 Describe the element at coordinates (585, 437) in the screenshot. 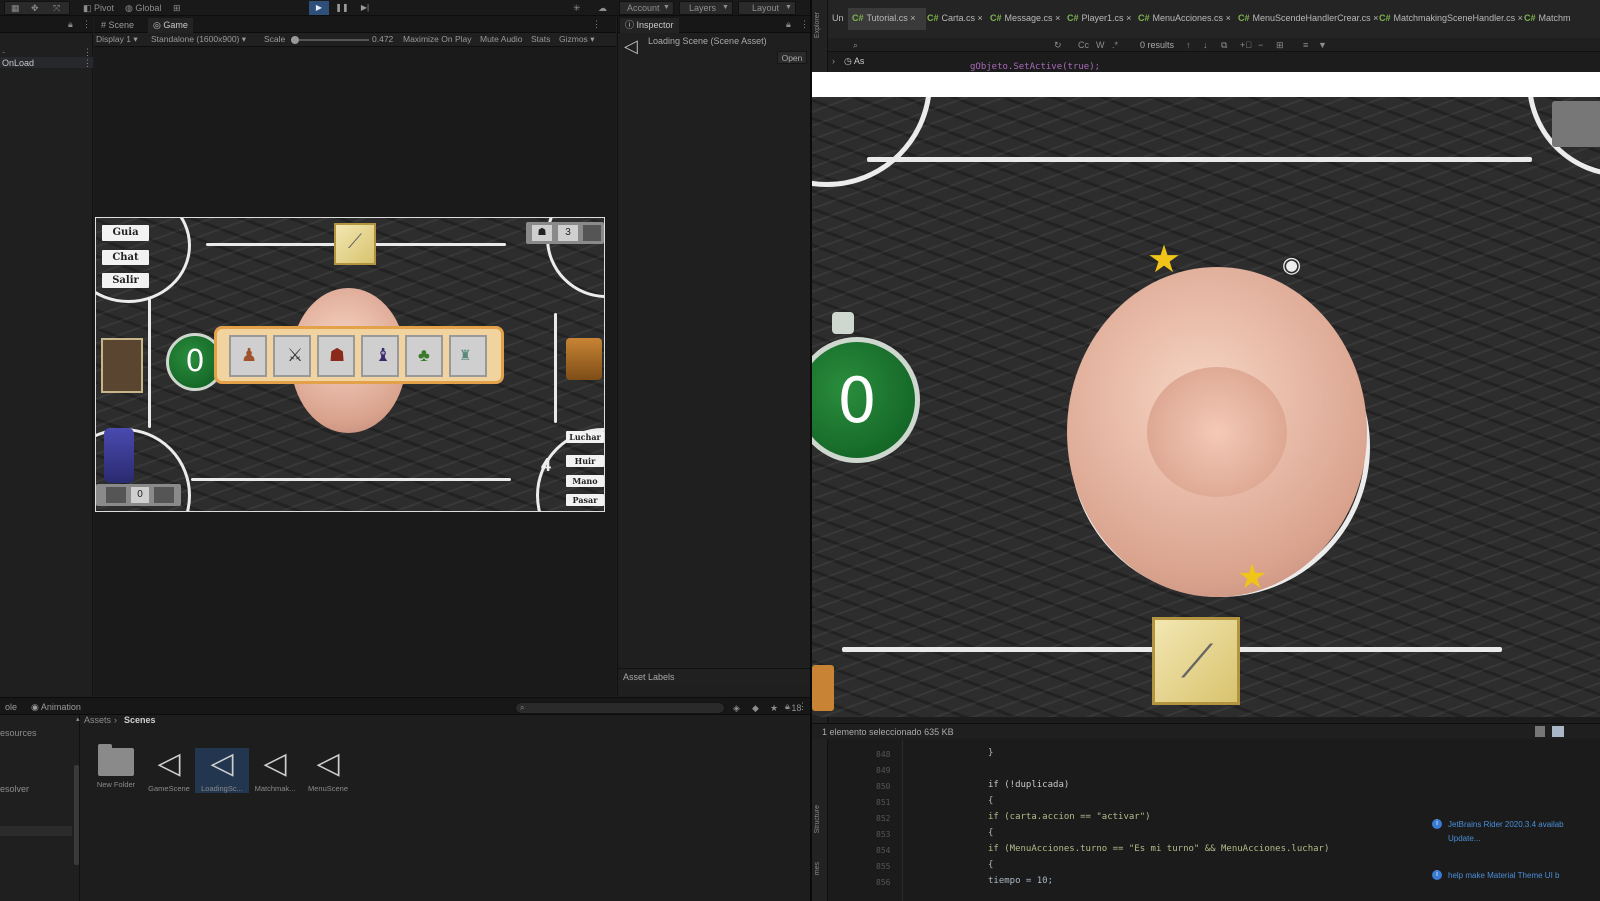

I see `luchar-button: Luchar` at that location.